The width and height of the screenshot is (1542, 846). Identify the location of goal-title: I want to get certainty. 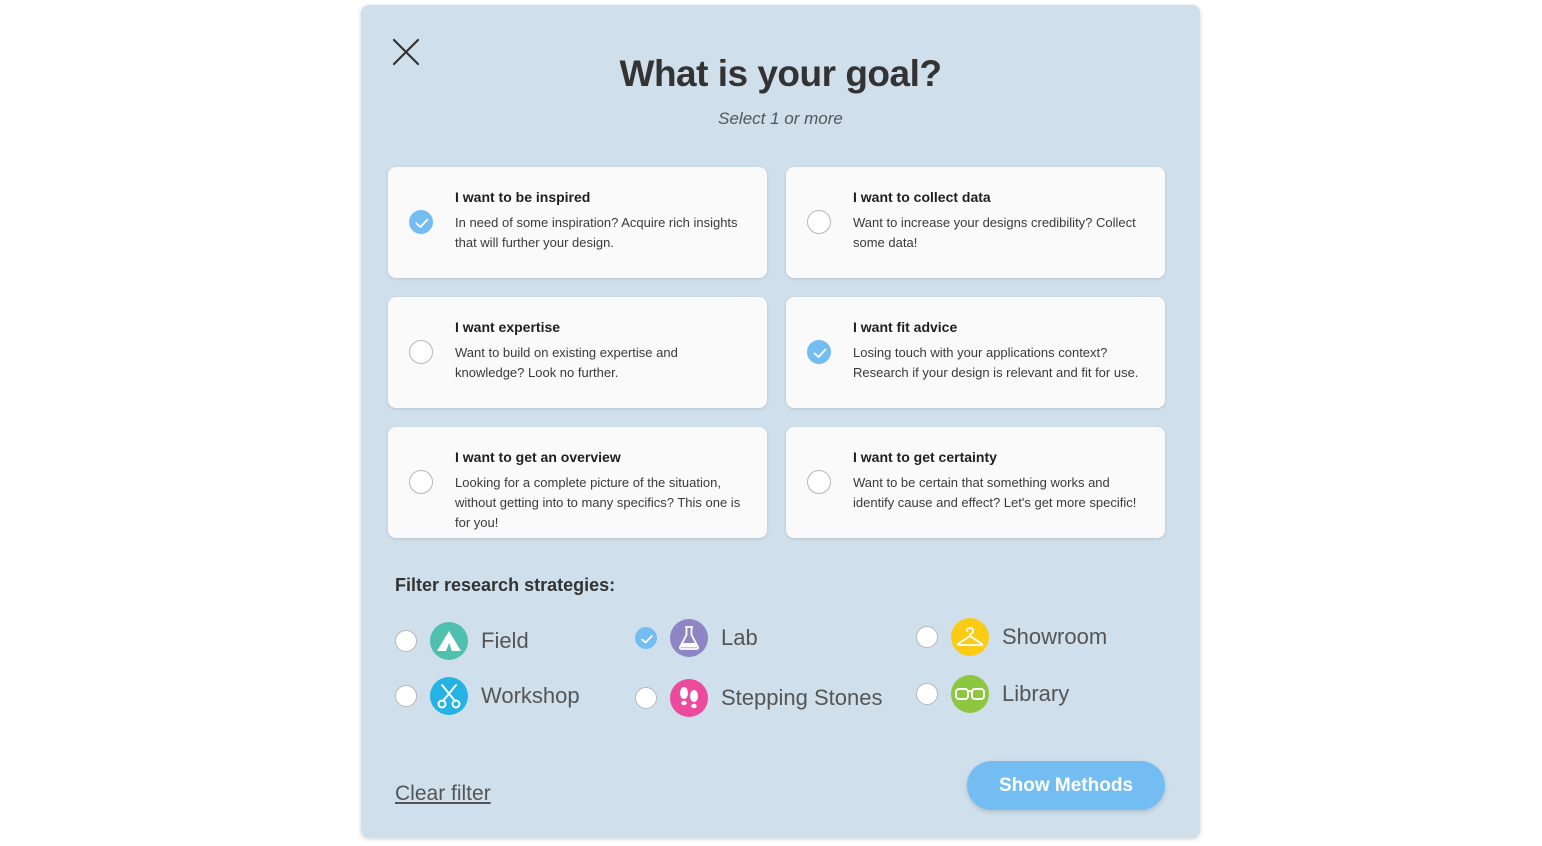
(925, 457).